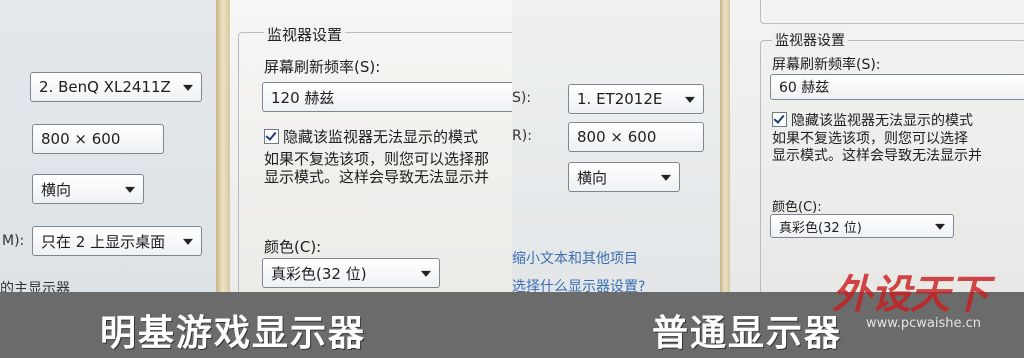 The image size is (1024, 358). What do you see at coordinates (804, 88) in the screenshot?
I see `refresh-rate-value: 60 赫兹` at bounding box center [804, 88].